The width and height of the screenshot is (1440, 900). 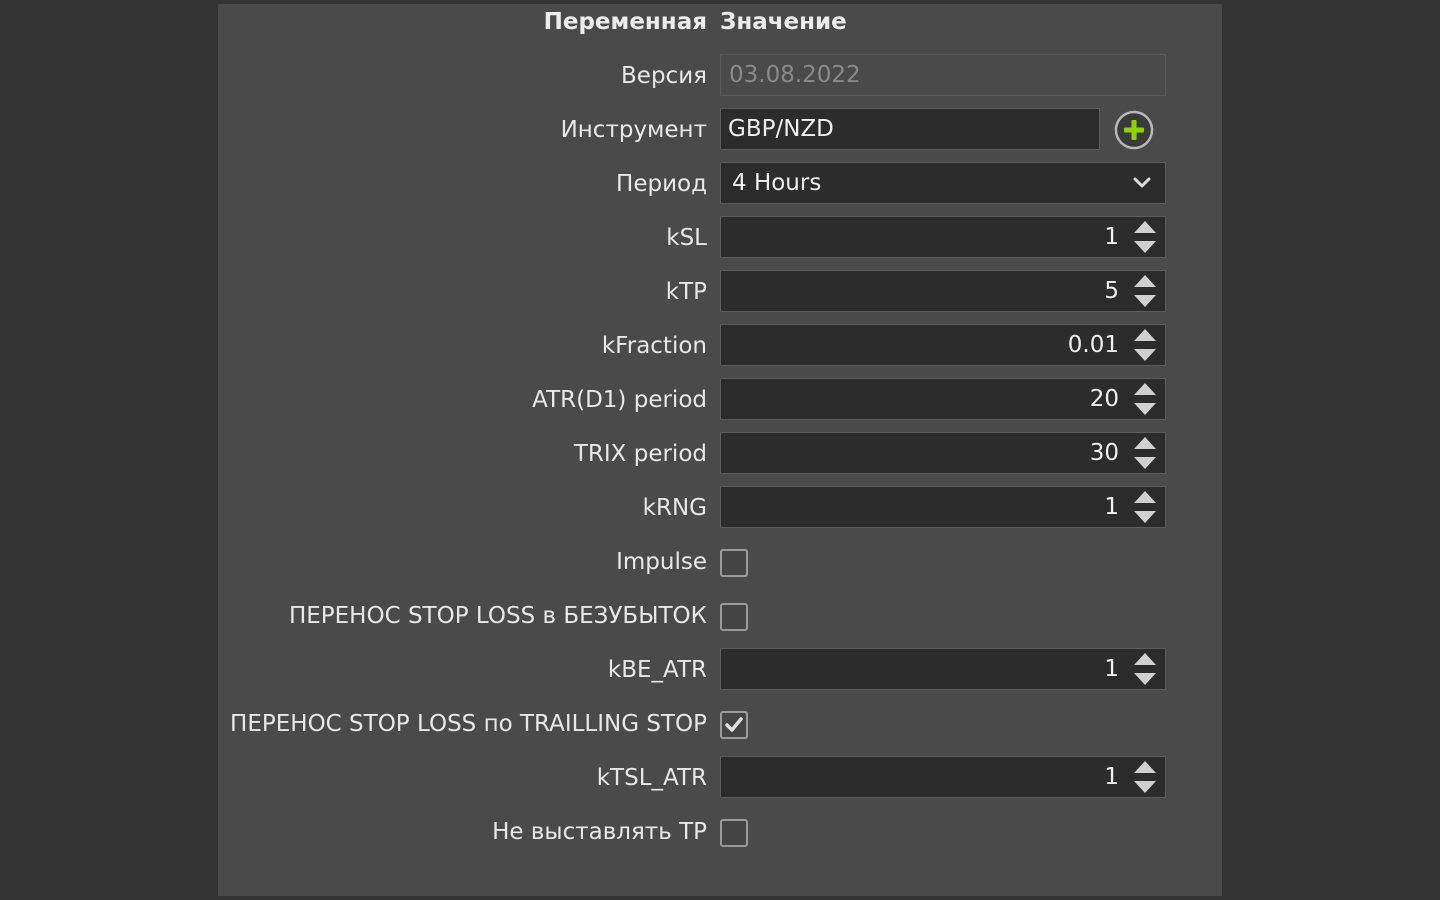 What do you see at coordinates (943, 291) in the screenshot?
I see `ktp-spinner: 5` at bounding box center [943, 291].